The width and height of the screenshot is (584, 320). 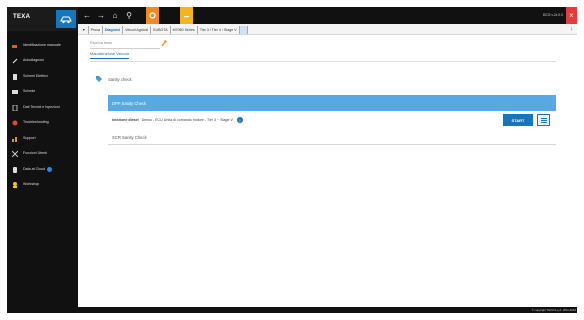 I want to click on sidebar-item-label: Autodiagnosi, so click(x=33, y=60).